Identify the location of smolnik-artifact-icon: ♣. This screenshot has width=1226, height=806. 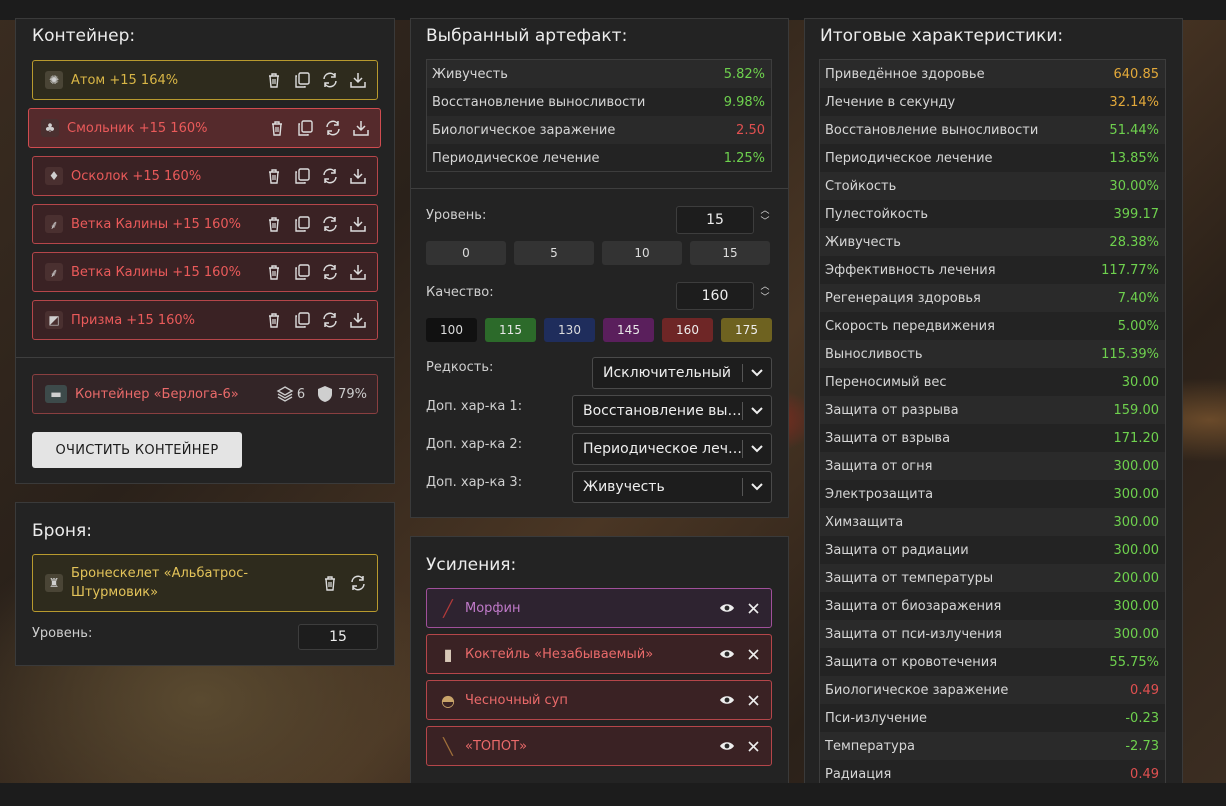
(50, 128).